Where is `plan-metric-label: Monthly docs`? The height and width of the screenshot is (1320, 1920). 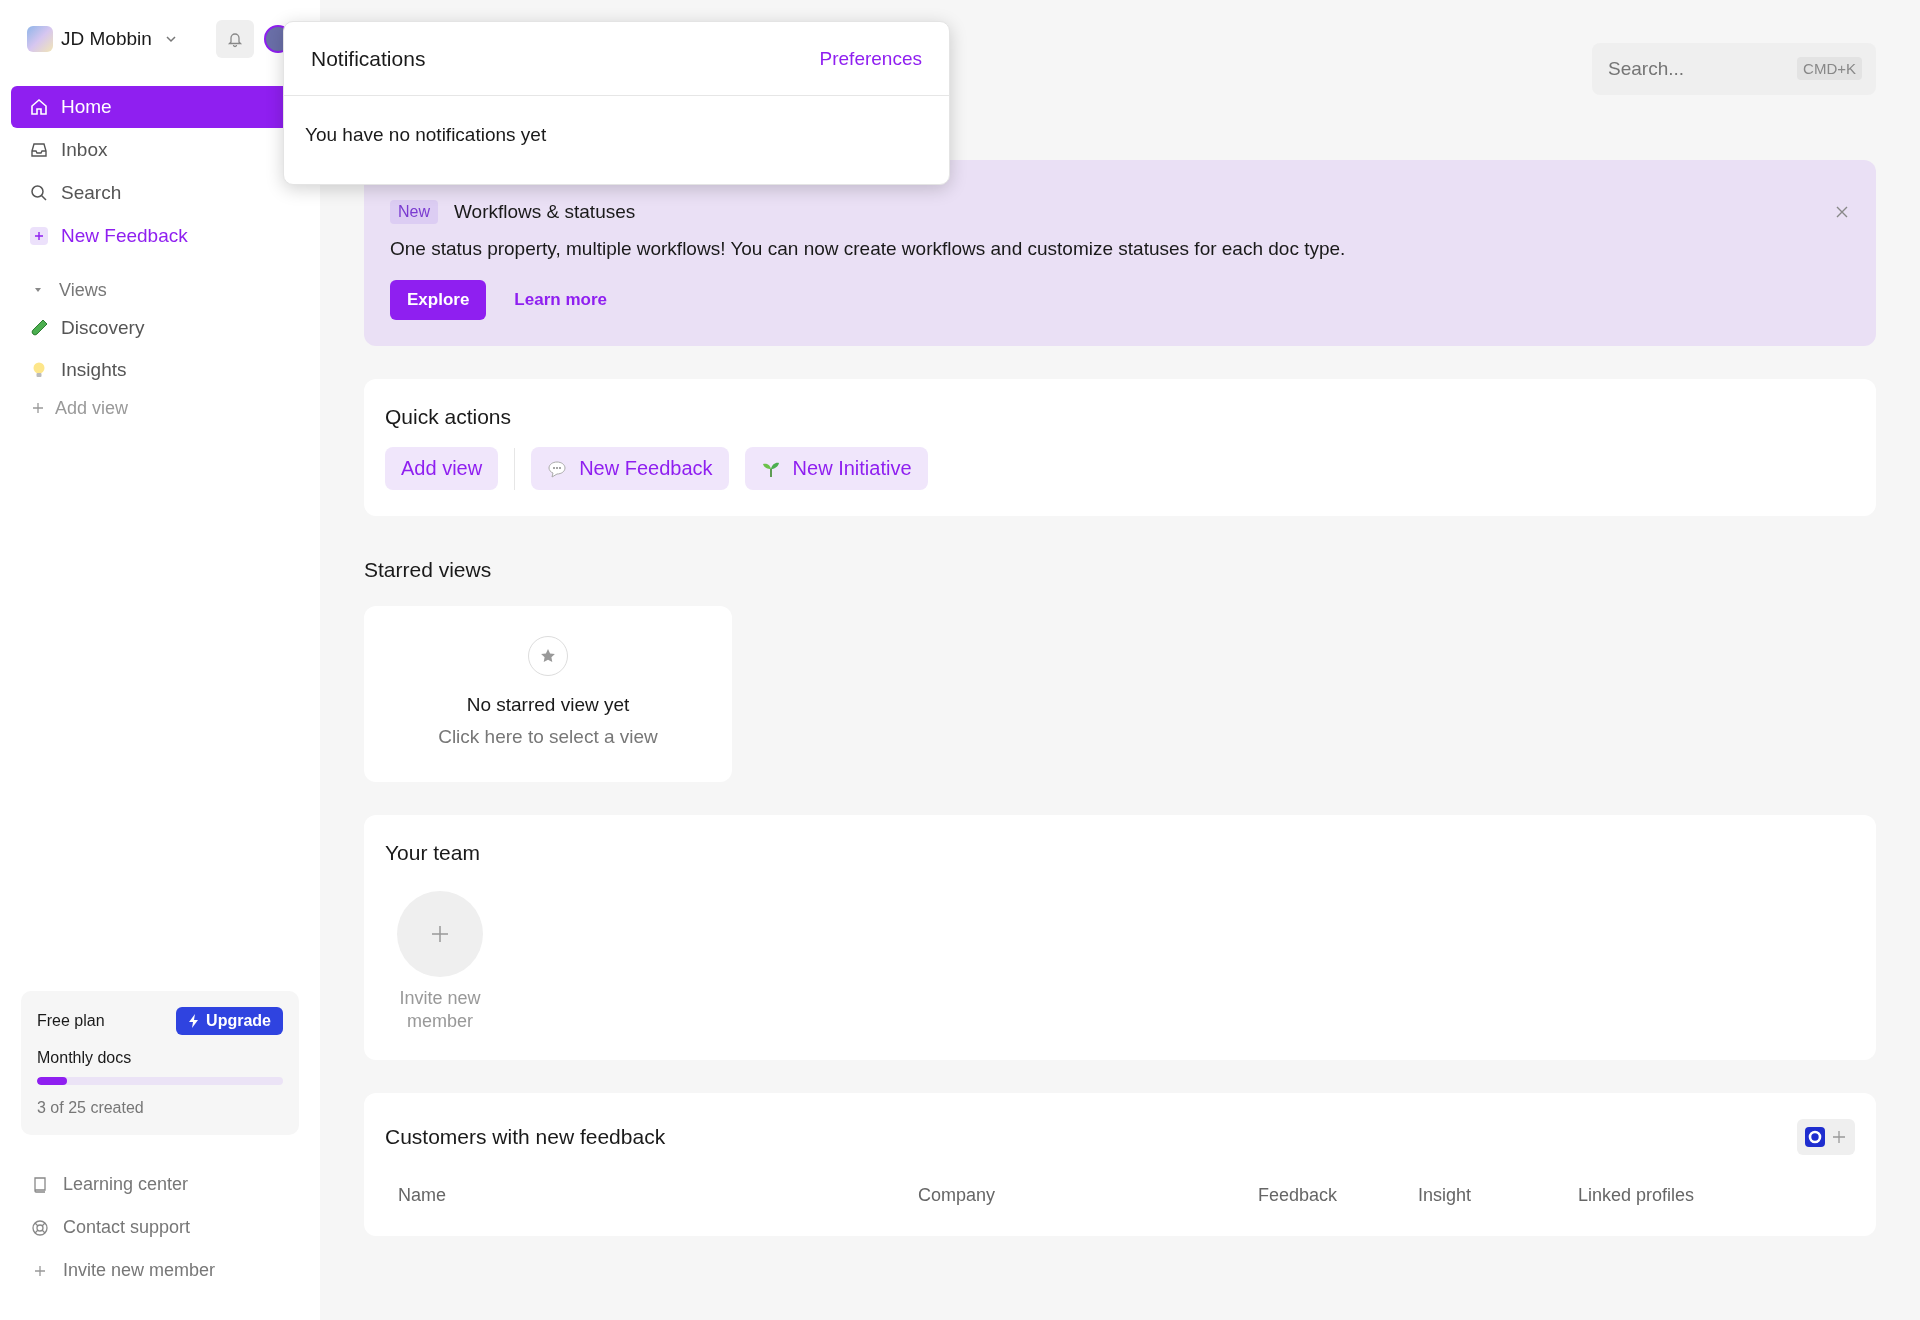
plan-metric-label: Monthly docs is located at coordinates (85, 1058).